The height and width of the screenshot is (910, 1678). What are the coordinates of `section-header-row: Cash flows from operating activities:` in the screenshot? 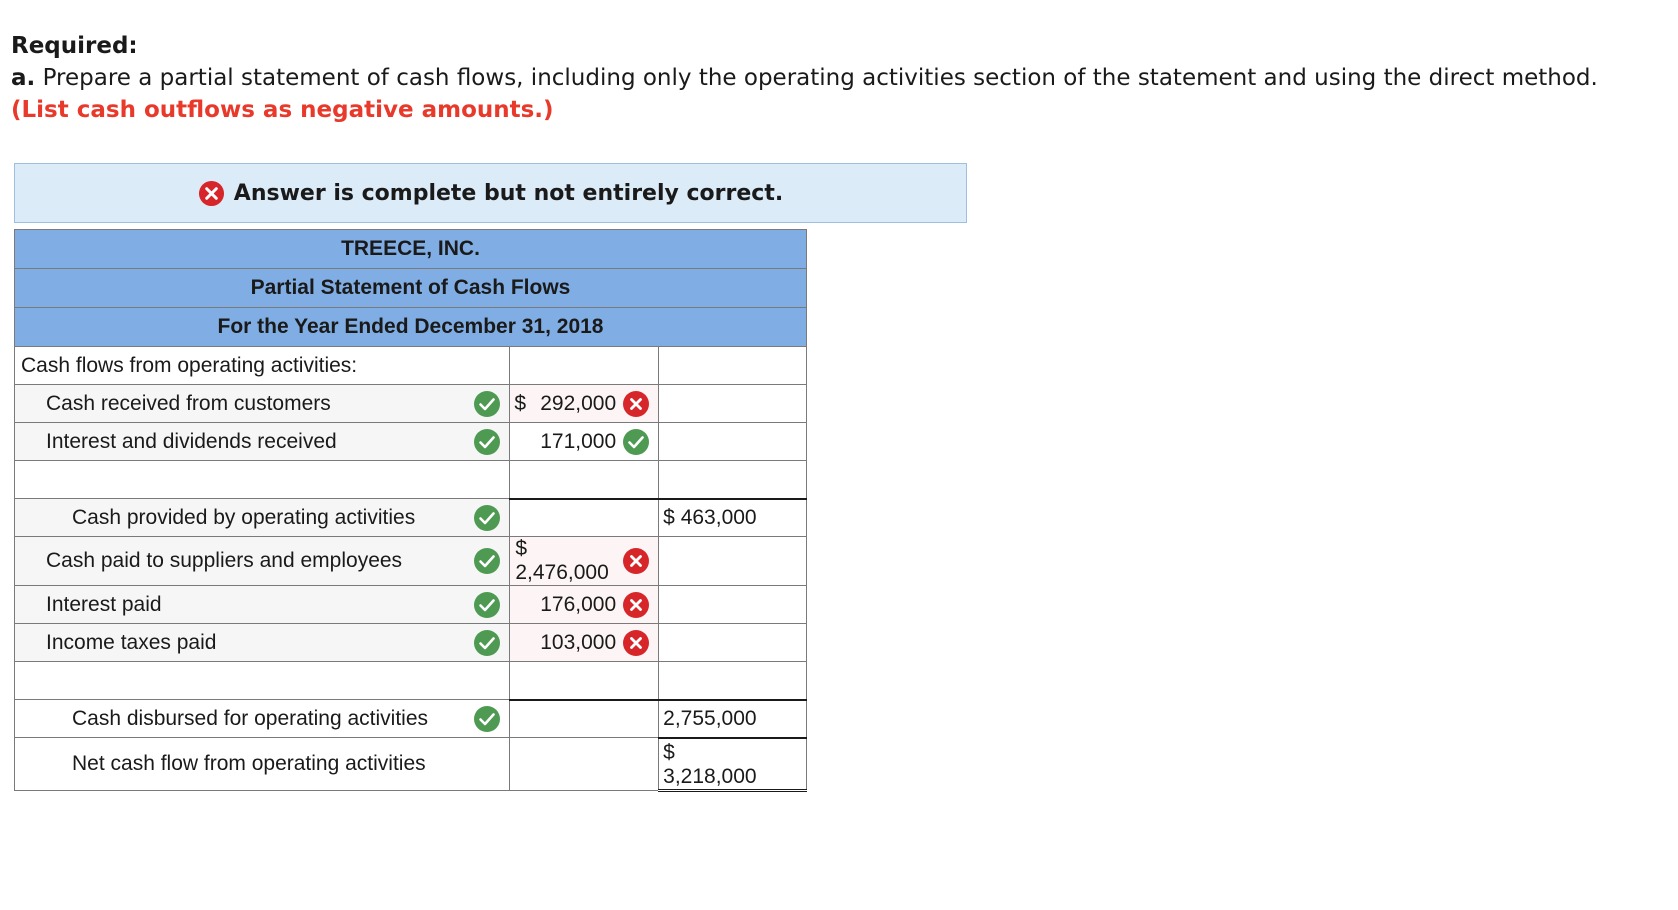 It's located at (410, 365).